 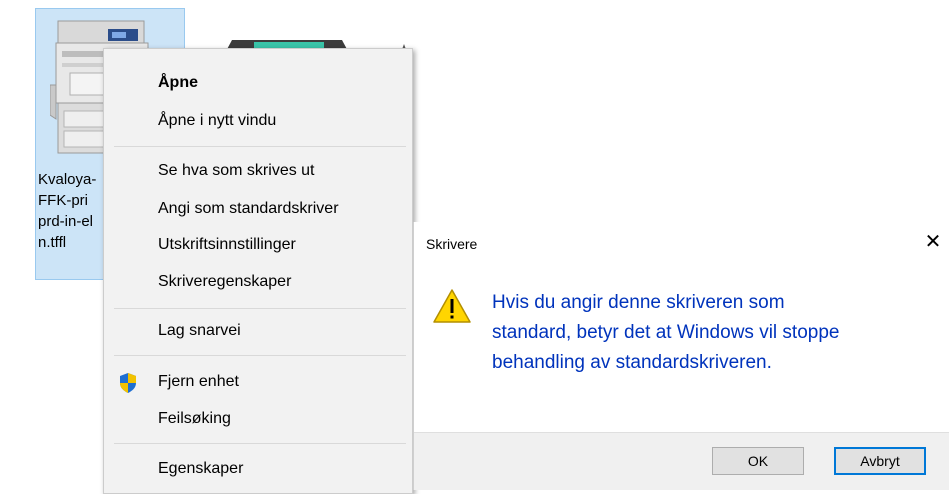 What do you see at coordinates (128, 383) in the screenshot?
I see `uac-shield-icon` at bounding box center [128, 383].